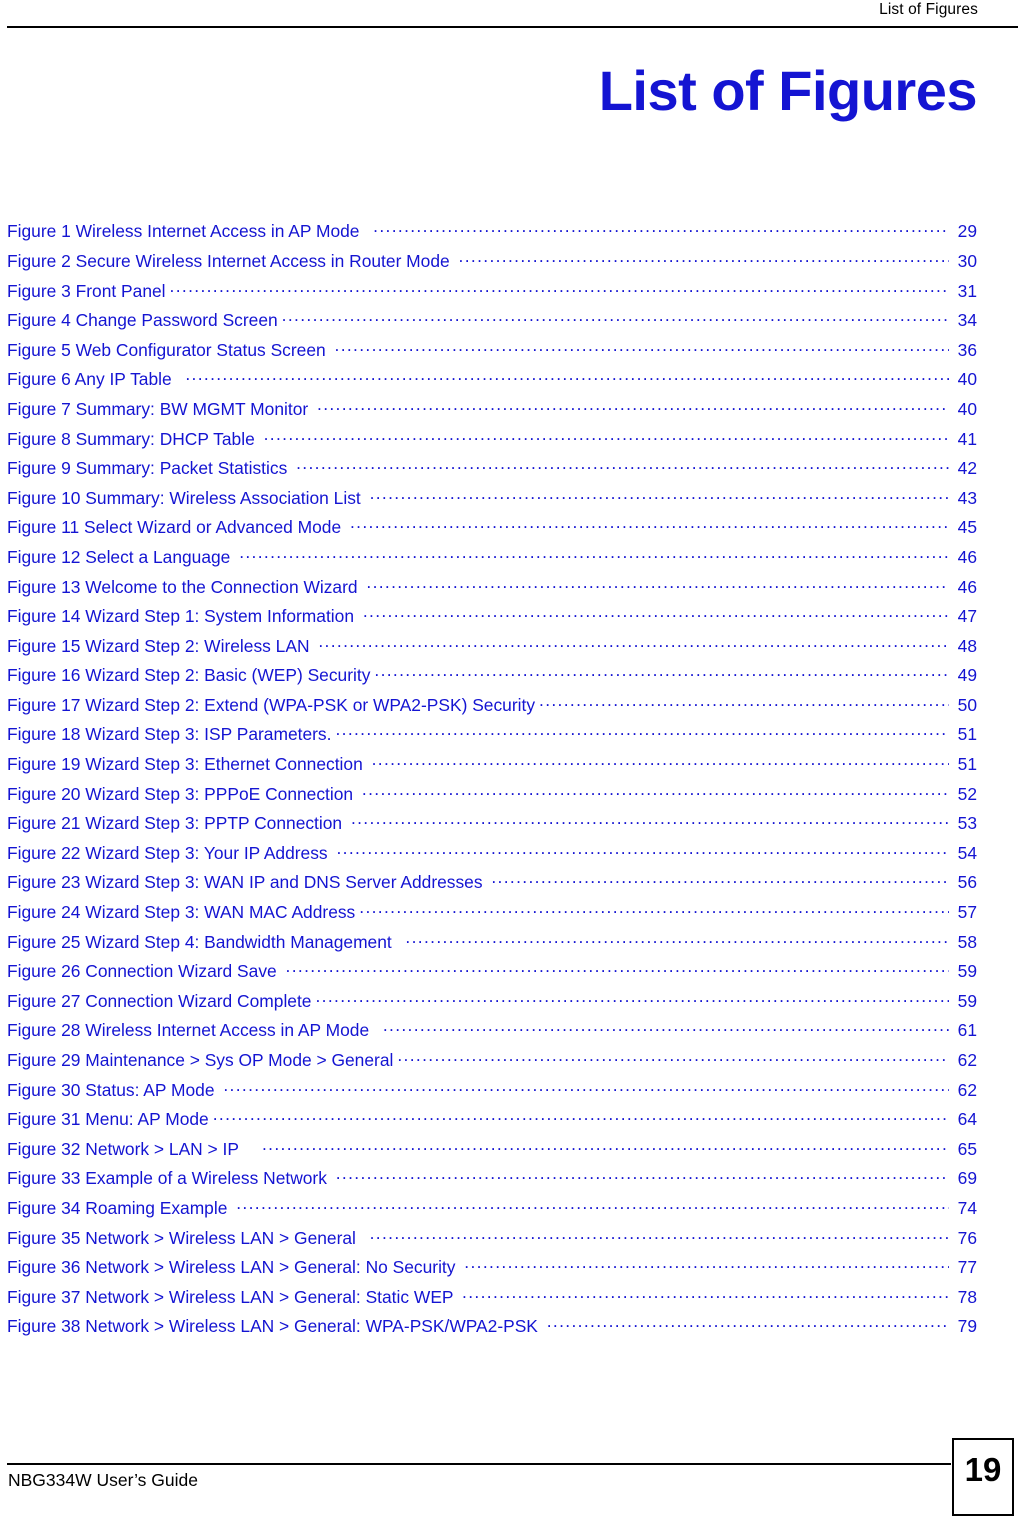 The height and width of the screenshot is (1524, 1018). What do you see at coordinates (133, 438) in the screenshot?
I see `figure-entry-label: Figure 8 Summary: DHCP Table` at bounding box center [133, 438].